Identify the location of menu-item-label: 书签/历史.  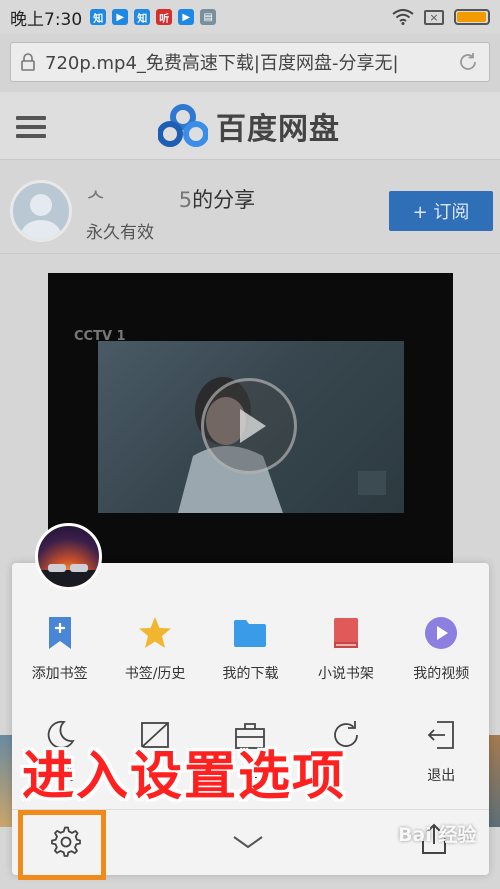
(155, 674).